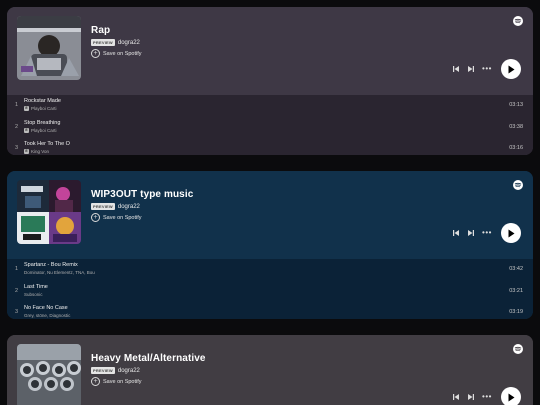 The height and width of the screenshot is (405, 540). Describe the element at coordinates (51, 265) in the screenshot. I see `track-title: Spartanz - Bou Remix` at that location.